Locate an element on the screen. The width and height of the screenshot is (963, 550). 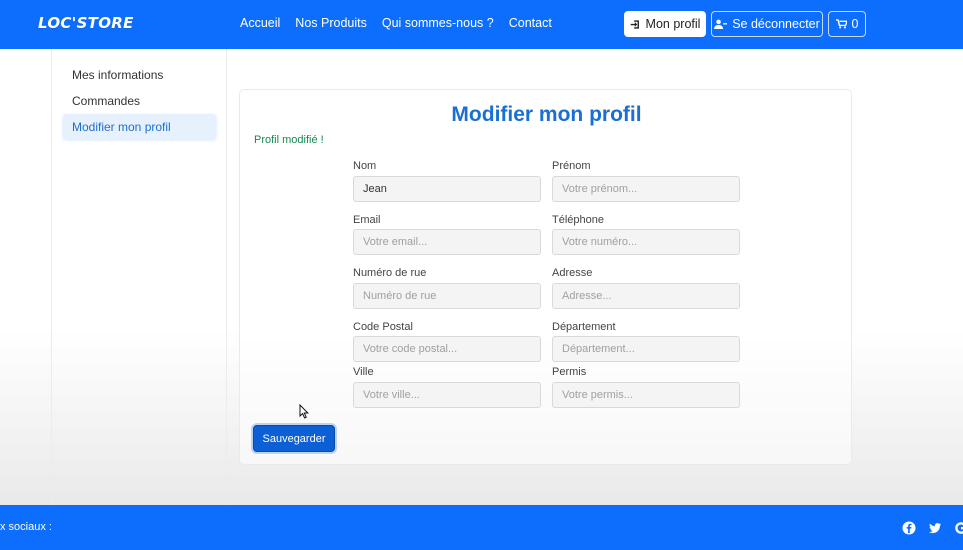
prenom-label: Prénom is located at coordinates (571, 166).